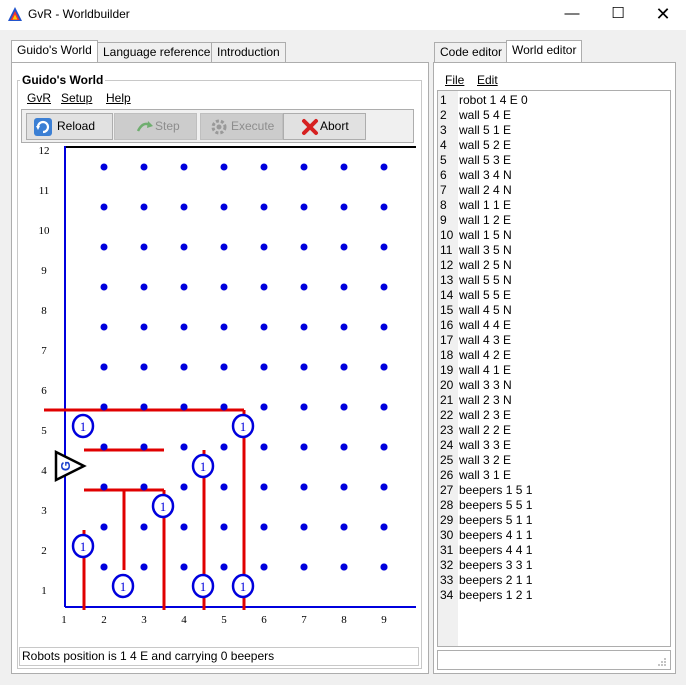 The image size is (686, 685). I want to click on editor-line: 32 beepers 3 3 1, so click(554, 565).